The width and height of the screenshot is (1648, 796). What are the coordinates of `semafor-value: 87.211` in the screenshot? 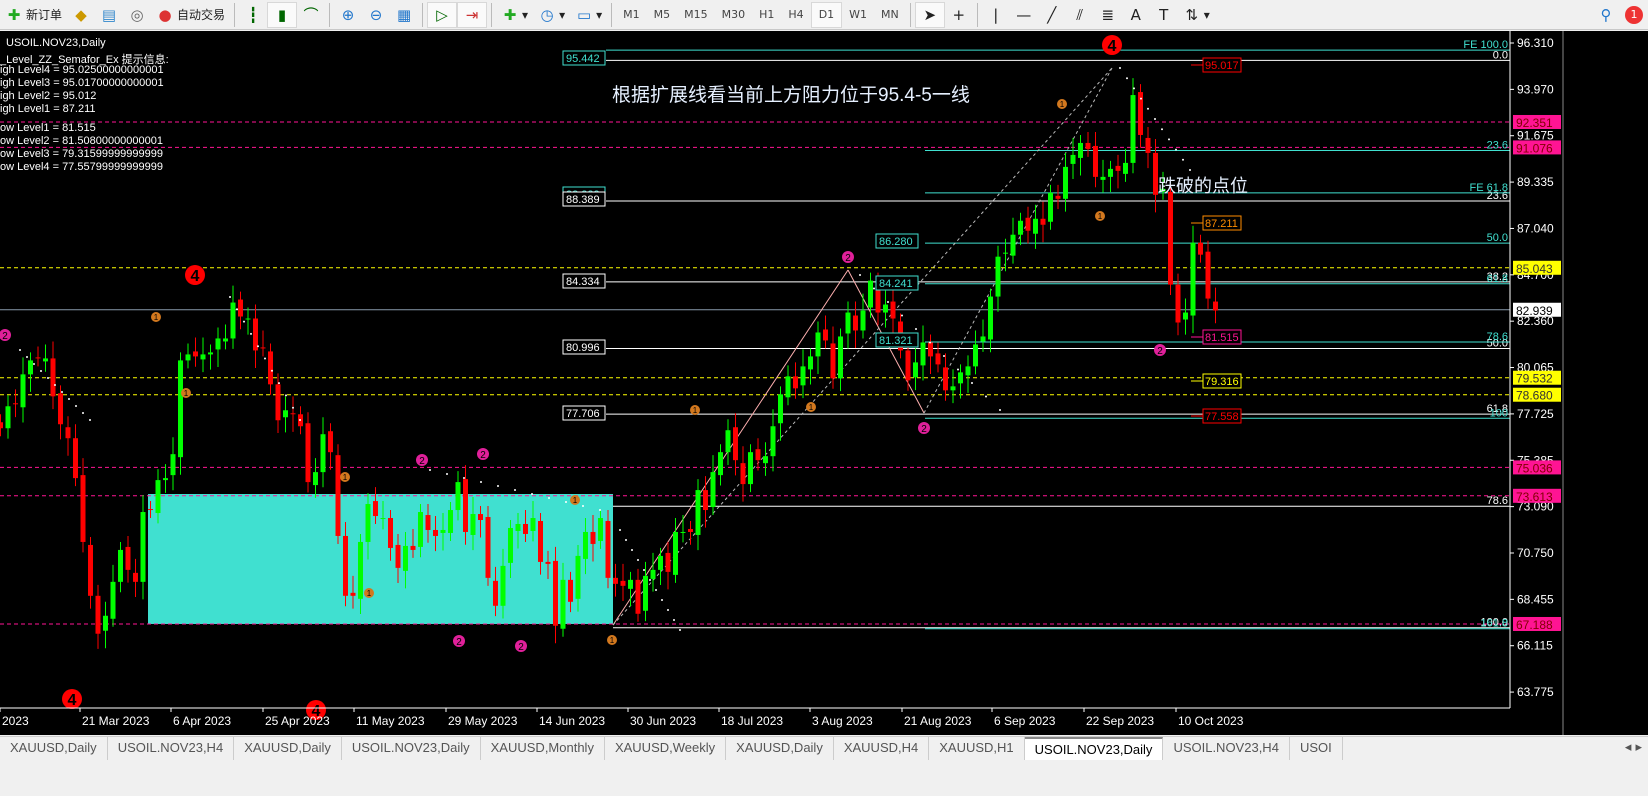 It's located at (1221, 224).